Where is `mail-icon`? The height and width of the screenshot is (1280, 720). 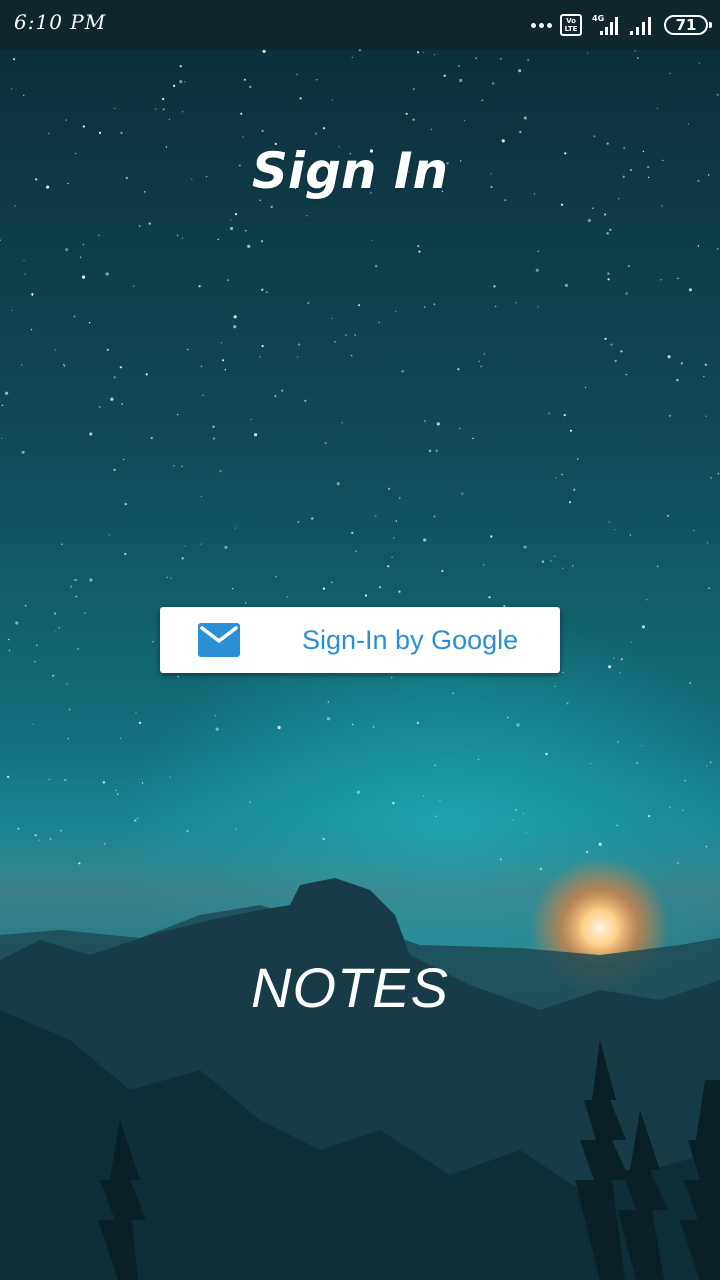
mail-icon is located at coordinates (219, 640).